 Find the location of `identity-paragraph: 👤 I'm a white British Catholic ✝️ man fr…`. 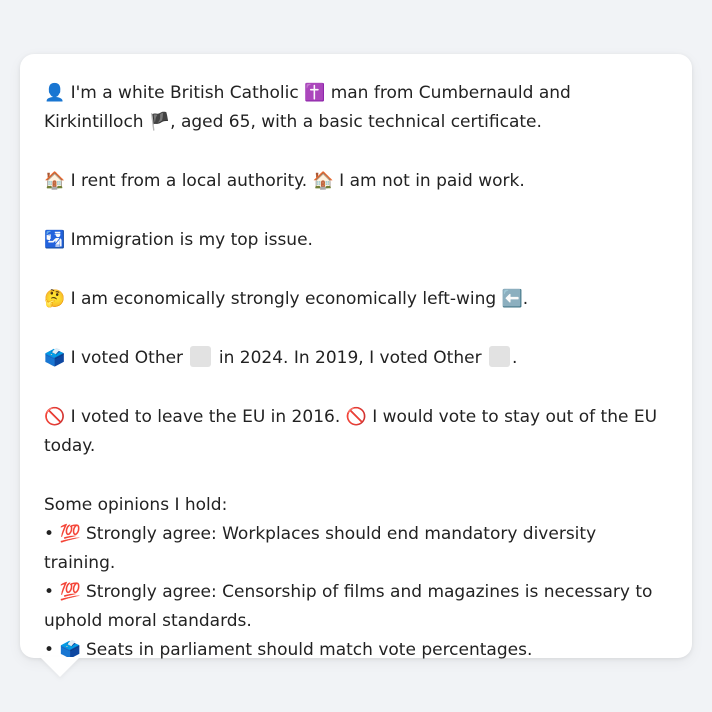

identity-paragraph: 👤 I'm a white British Catholic ✝️ man fr… is located at coordinates (356, 108).